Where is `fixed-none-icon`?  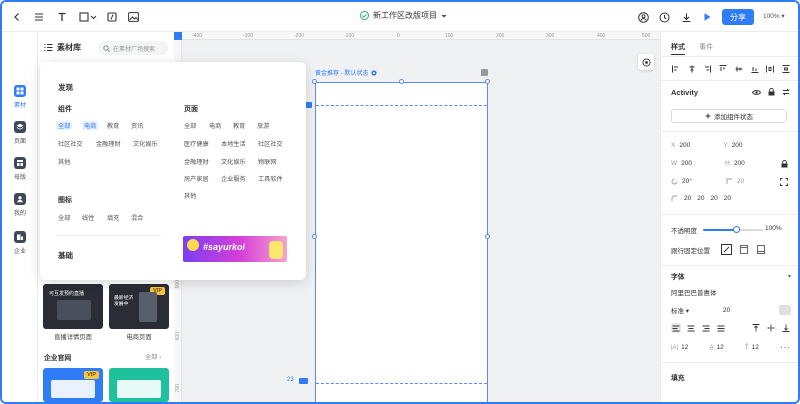
fixed-none-icon is located at coordinates (726, 249).